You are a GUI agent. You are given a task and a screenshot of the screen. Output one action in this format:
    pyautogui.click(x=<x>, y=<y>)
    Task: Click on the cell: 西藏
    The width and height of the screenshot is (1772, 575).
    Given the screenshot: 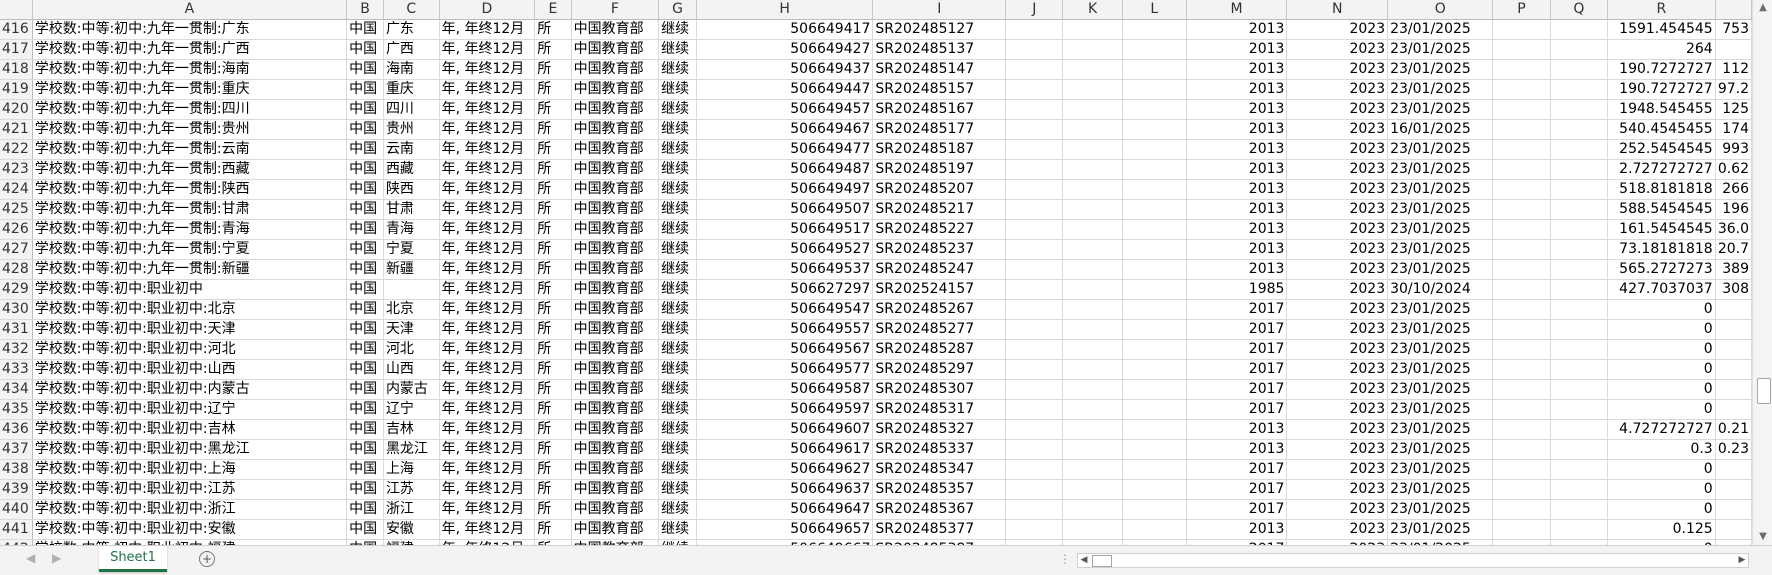 What is the action you would take?
    pyautogui.click(x=411, y=169)
    